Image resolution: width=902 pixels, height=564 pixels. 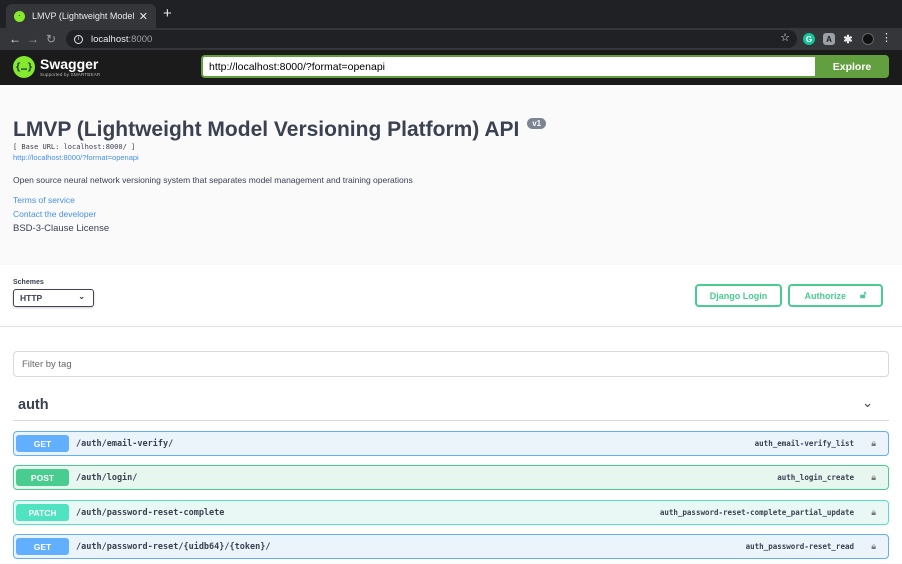 I want to click on method-badge: PATCH, so click(x=42, y=512).